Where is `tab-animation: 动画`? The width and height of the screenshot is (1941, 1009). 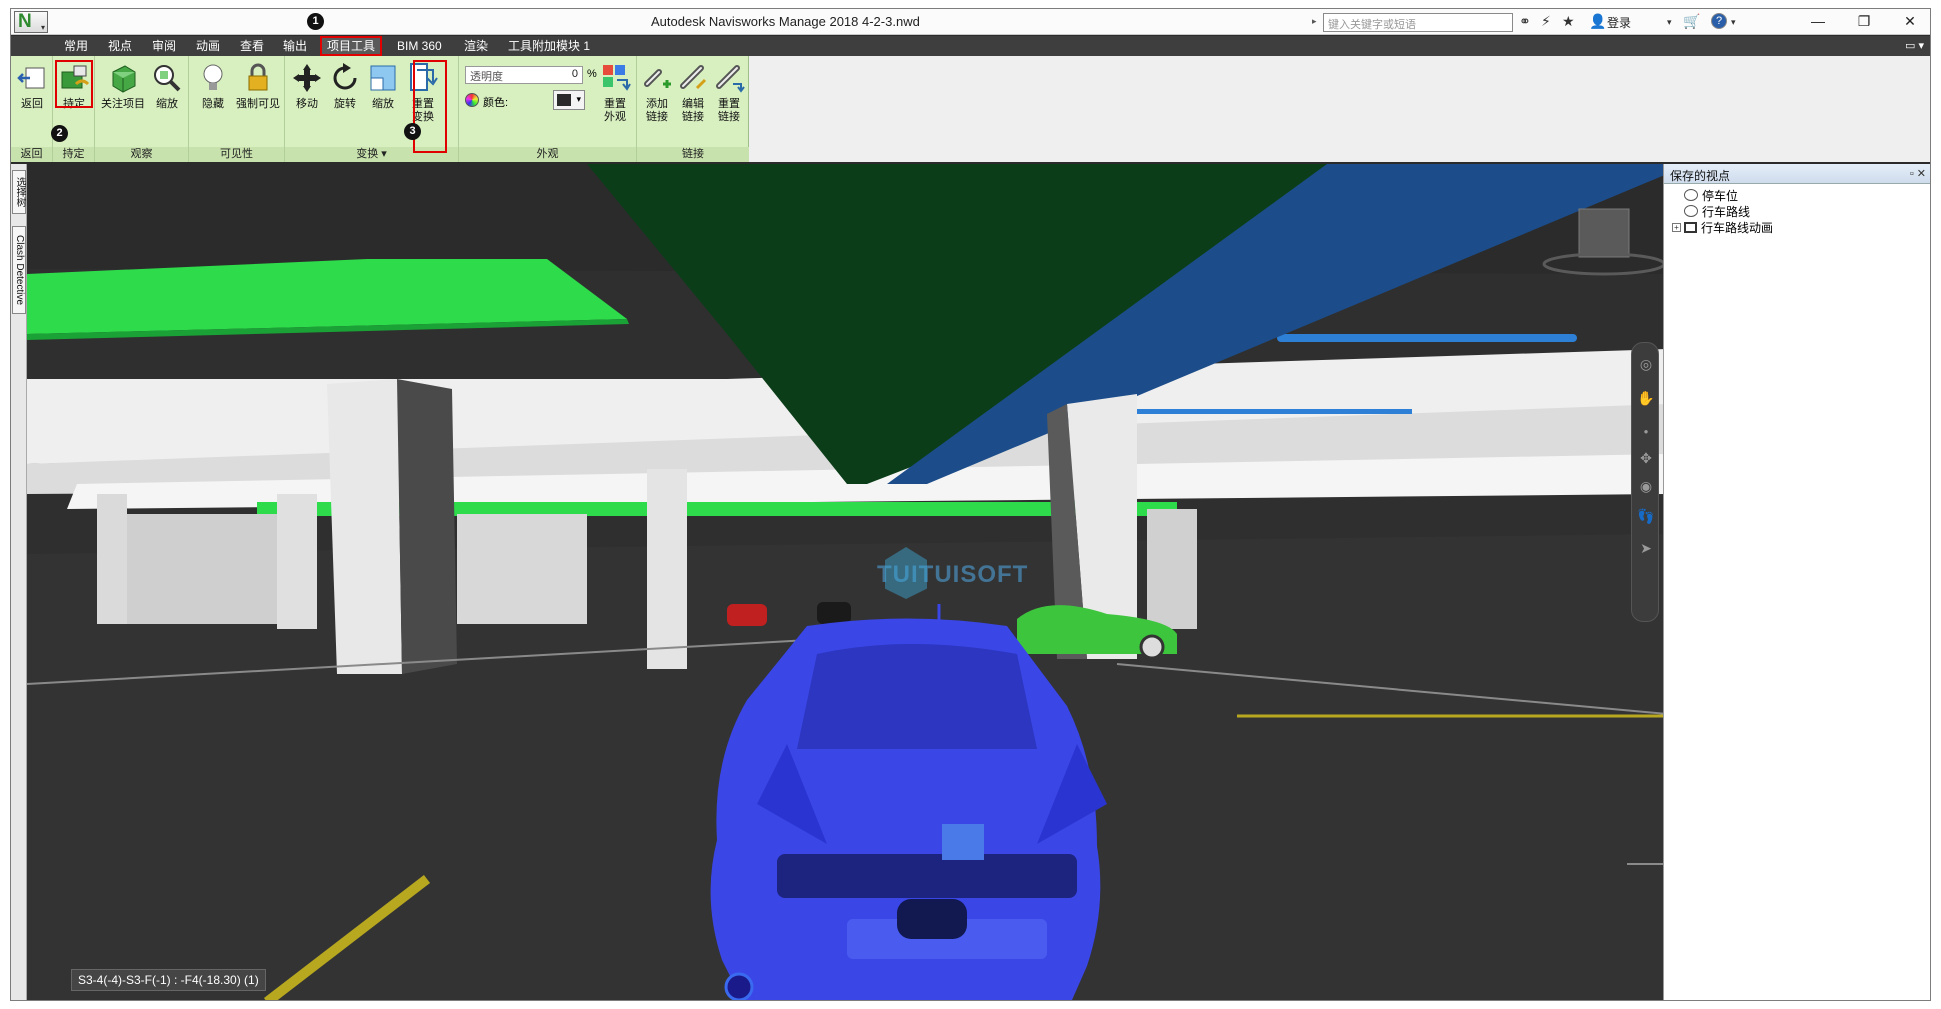
tab-animation: 动画 is located at coordinates (208, 46).